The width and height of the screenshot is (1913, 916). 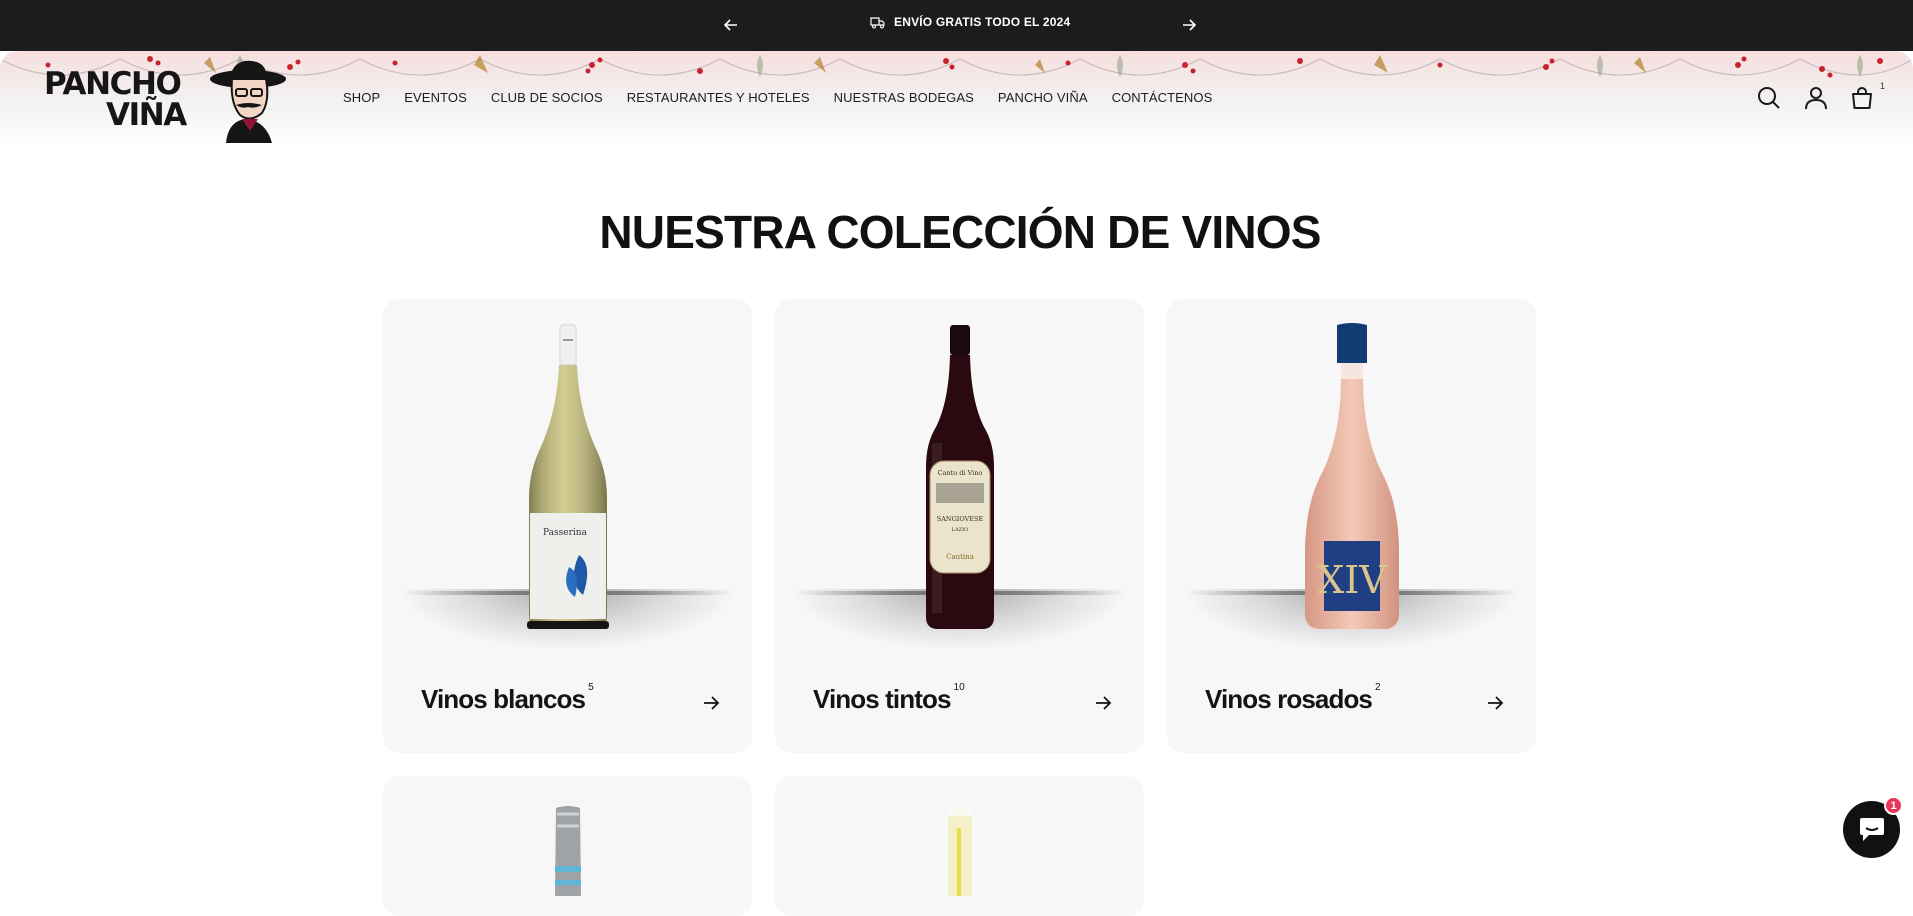 I want to click on card-image: Passerina, so click(x=567, y=479).